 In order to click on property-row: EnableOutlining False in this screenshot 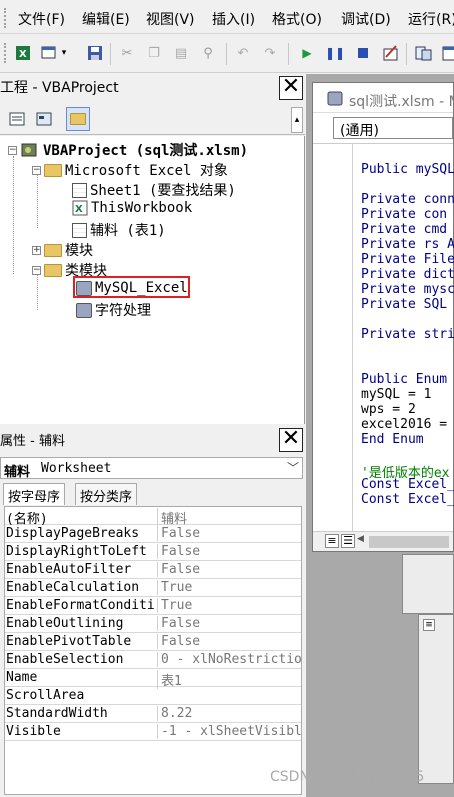, I will do `click(153, 624)`.